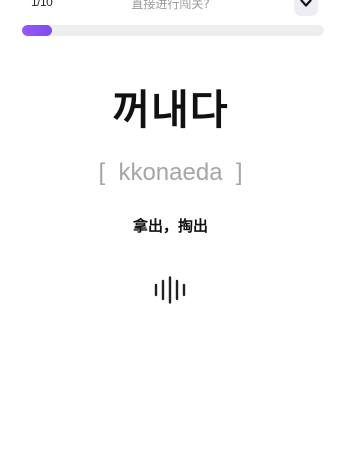 This screenshot has height=475, width=341. Describe the element at coordinates (170, 6) in the screenshot. I see `skip-to-challenge-link: 直接进行闯关?` at that location.